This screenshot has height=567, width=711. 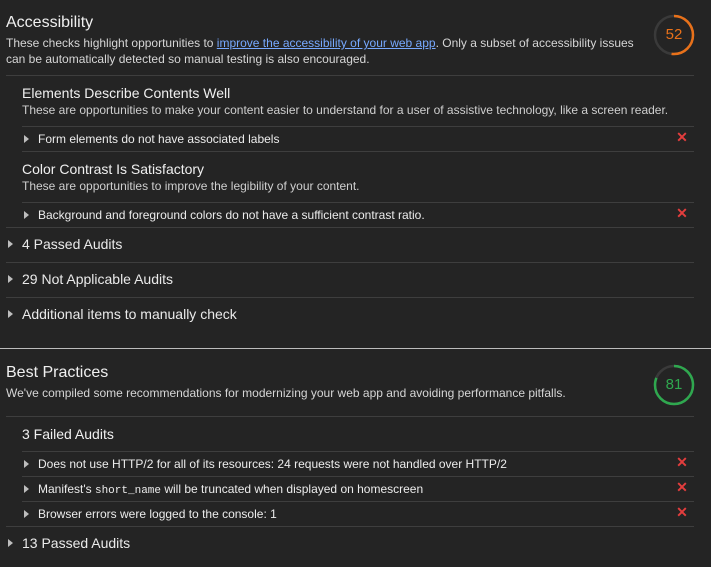 I want to click on score-value: 52, so click(x=674, y=34).